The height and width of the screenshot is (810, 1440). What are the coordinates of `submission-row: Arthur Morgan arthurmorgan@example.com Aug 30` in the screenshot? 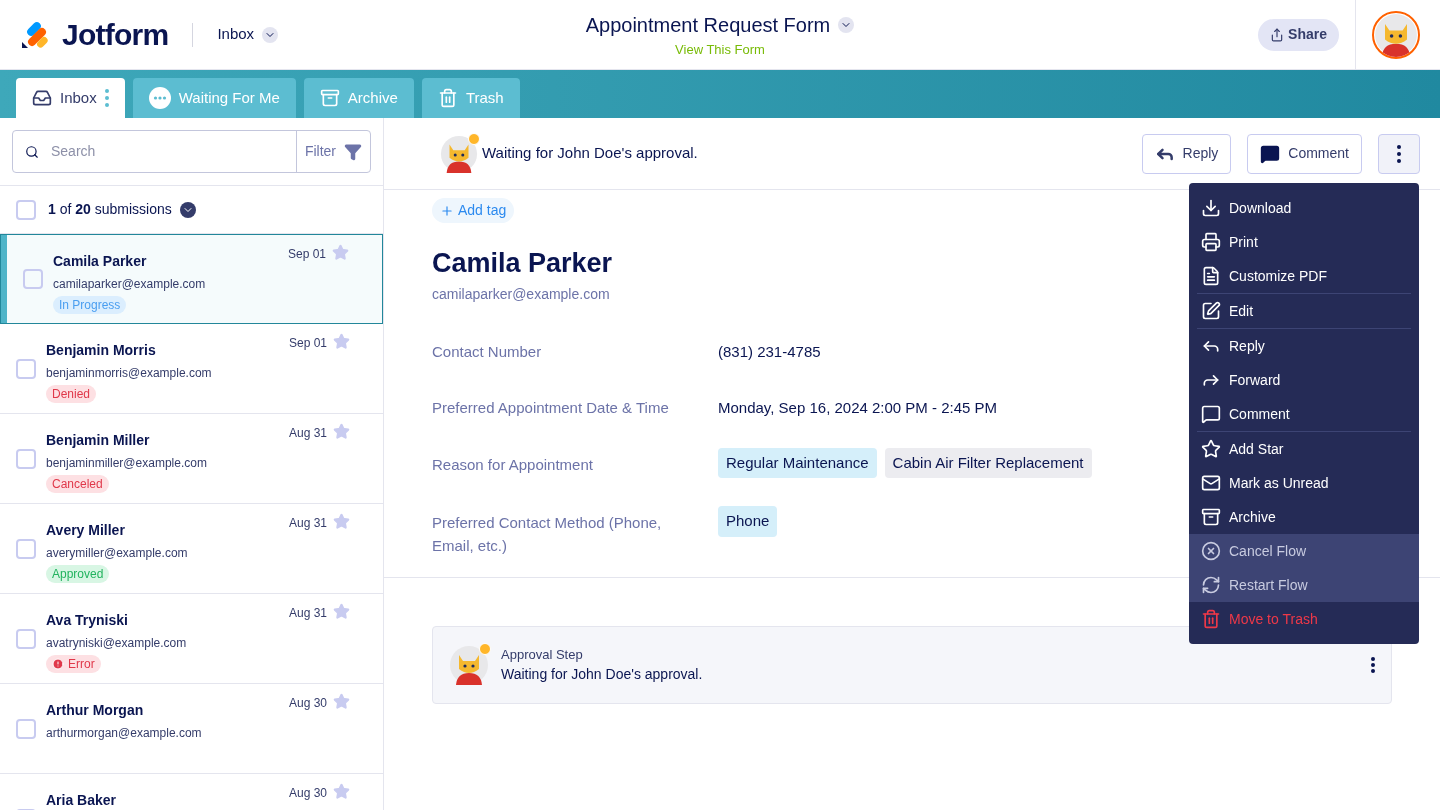 It's located at (191, 729).